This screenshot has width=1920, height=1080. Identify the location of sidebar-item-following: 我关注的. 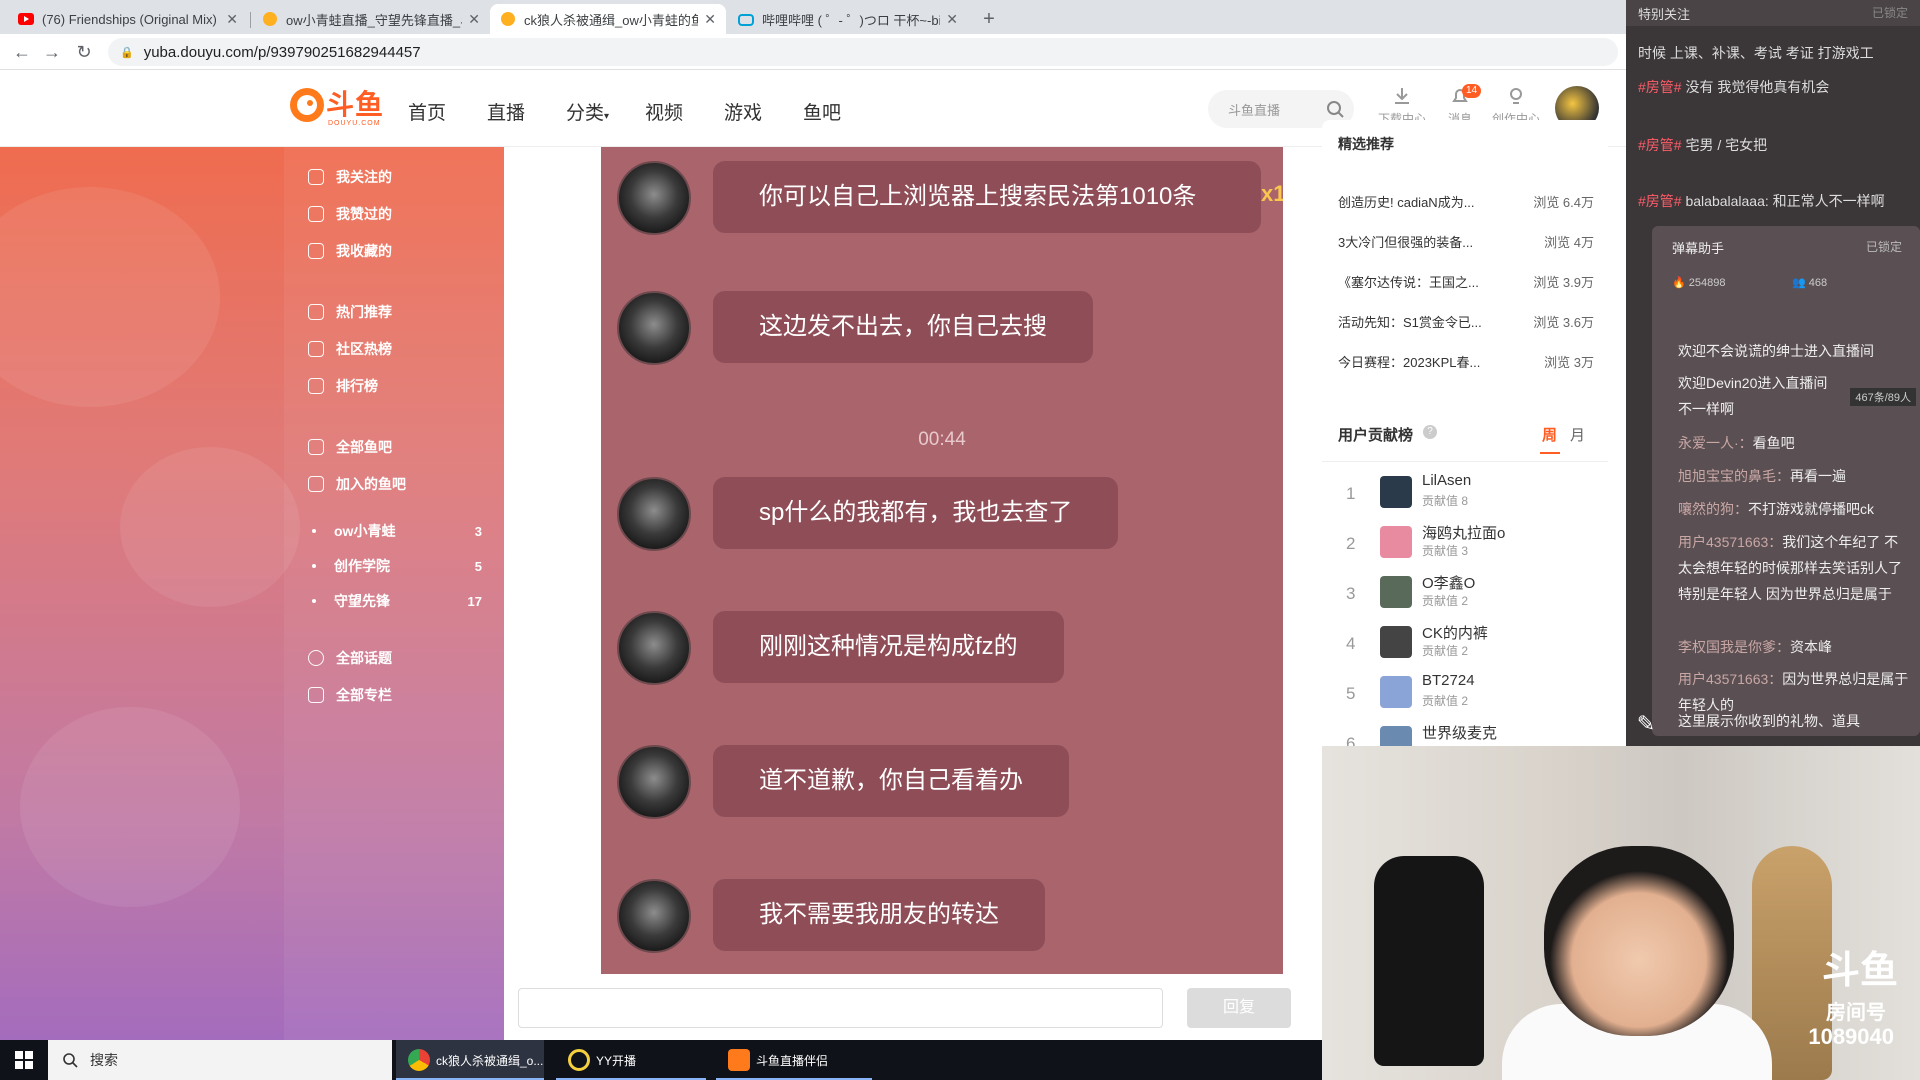
(350, 177).